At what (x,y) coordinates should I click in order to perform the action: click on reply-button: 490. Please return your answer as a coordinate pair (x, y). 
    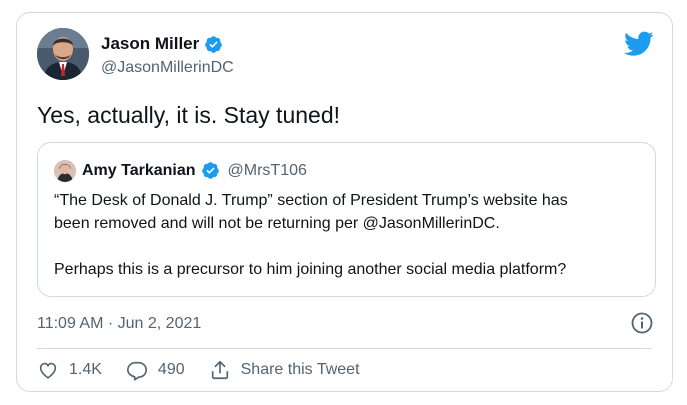
    Looking at the image, I should click on (155, 370).